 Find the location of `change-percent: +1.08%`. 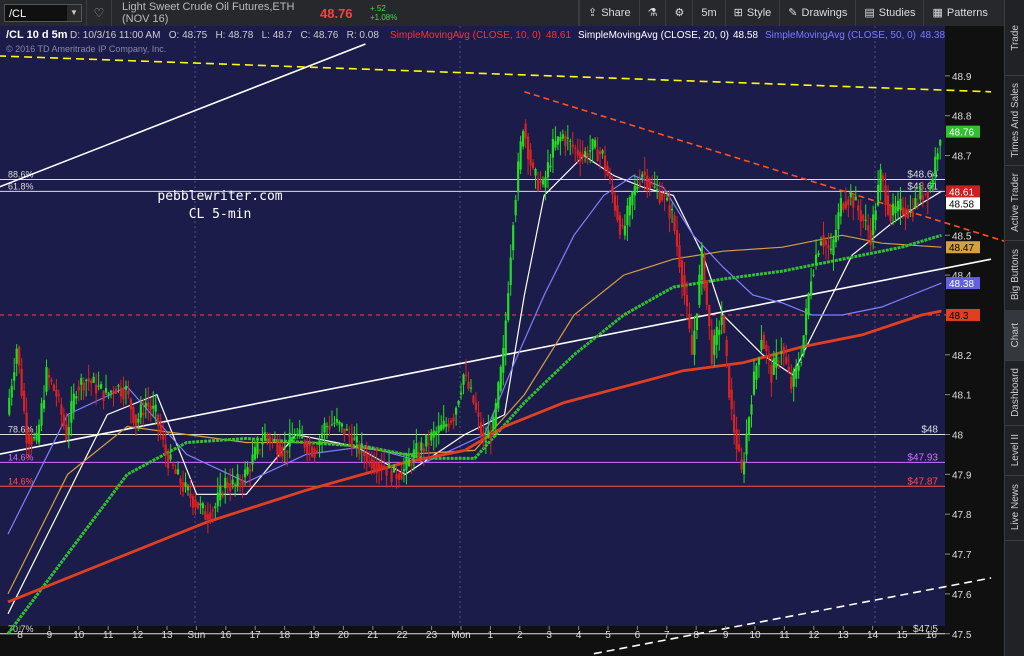

change-percent: +1.08% is located at coordinates (384, 17).